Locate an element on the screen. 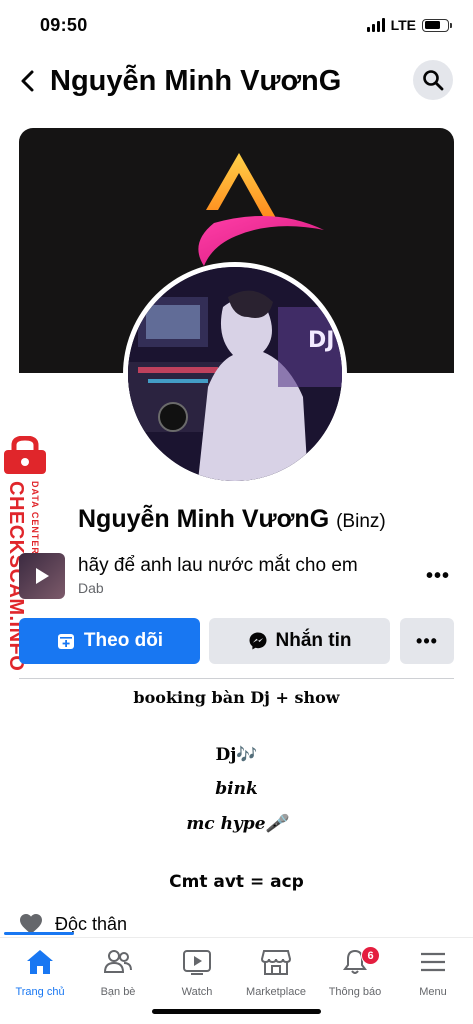 This screenshot has width=473, height=1024. follow-icon is located at coordinates (65, 641).